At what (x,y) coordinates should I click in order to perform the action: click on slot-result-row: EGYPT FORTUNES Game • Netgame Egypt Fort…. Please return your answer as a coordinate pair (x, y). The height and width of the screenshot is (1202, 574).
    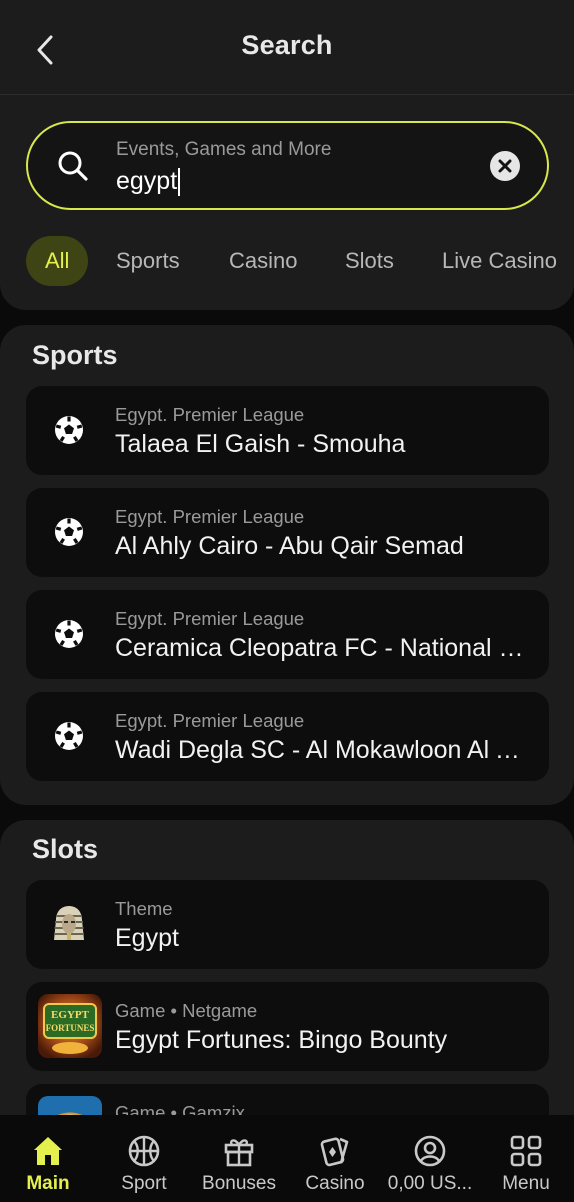
    Looking at the image, I should click on (287, 1026).